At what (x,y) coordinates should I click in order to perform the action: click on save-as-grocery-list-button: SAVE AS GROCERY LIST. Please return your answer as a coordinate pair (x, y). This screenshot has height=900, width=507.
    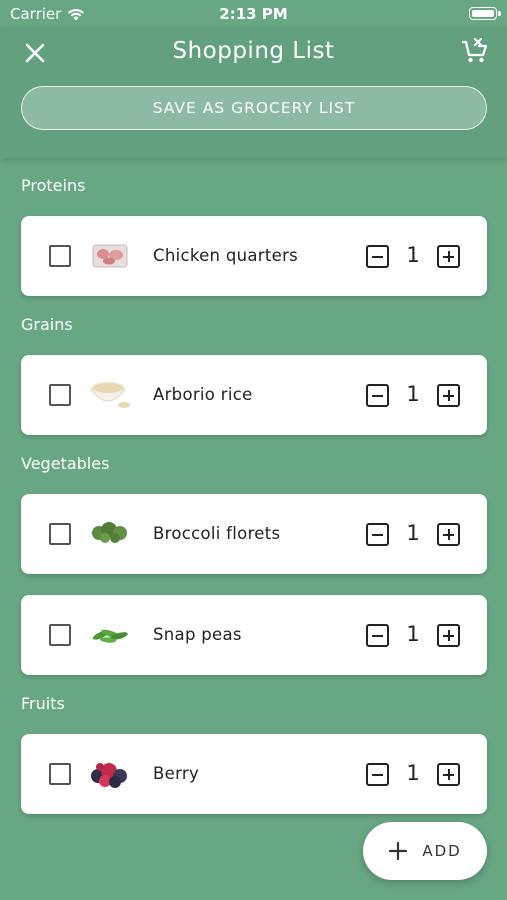
    Looking at the image, I should click on (254, 108).